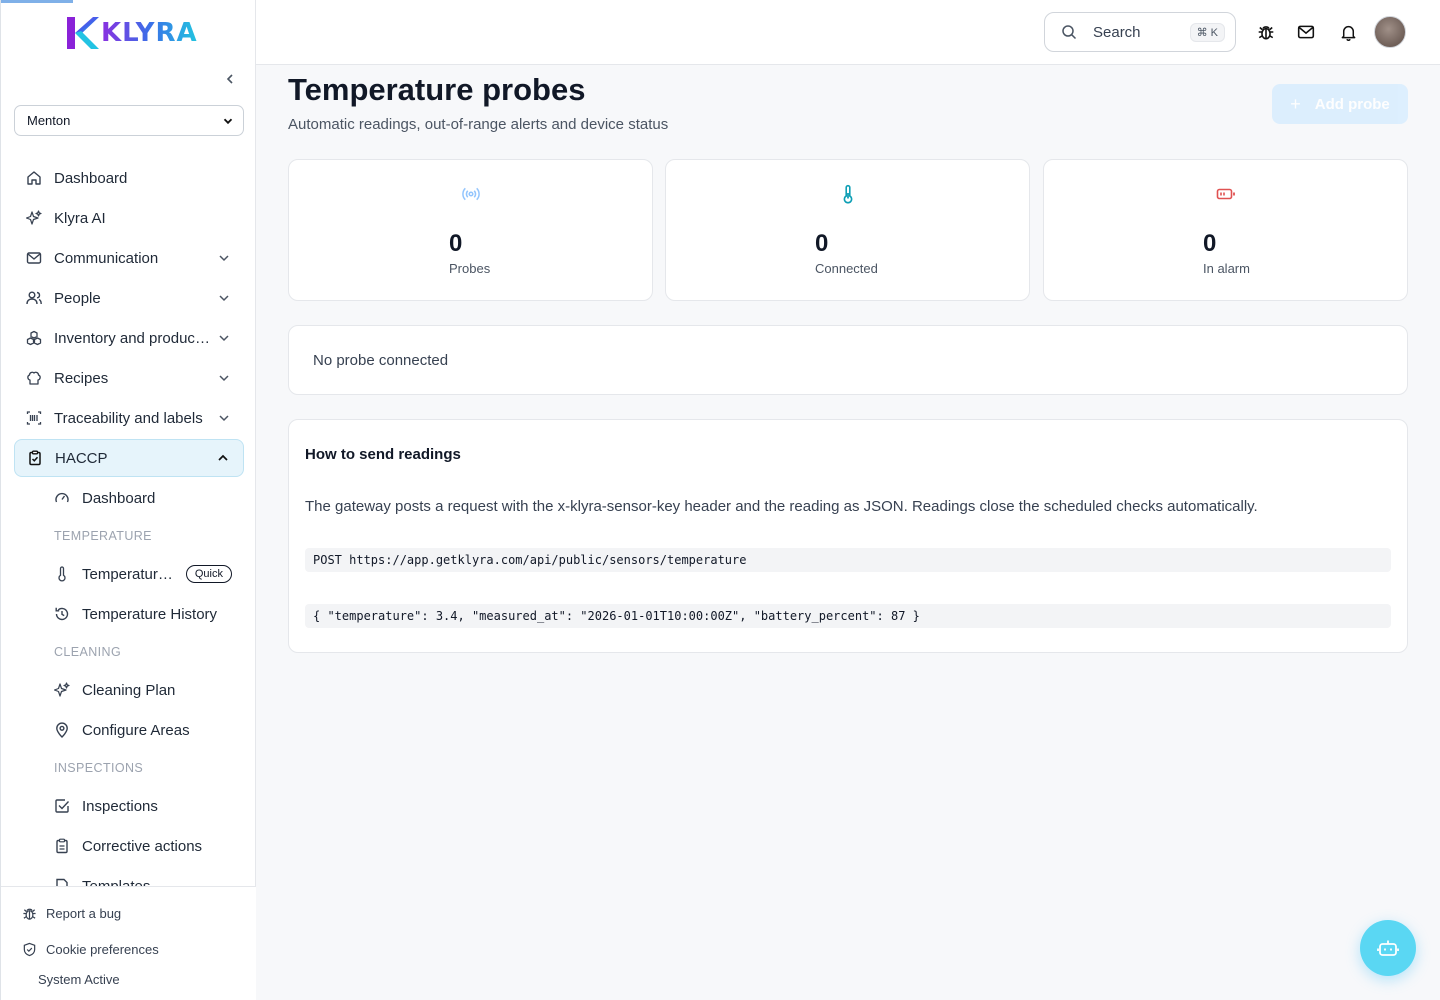 The width and height of the screenshot is (1440, 1000). I want to click on loading-bar, so click(37, 1).